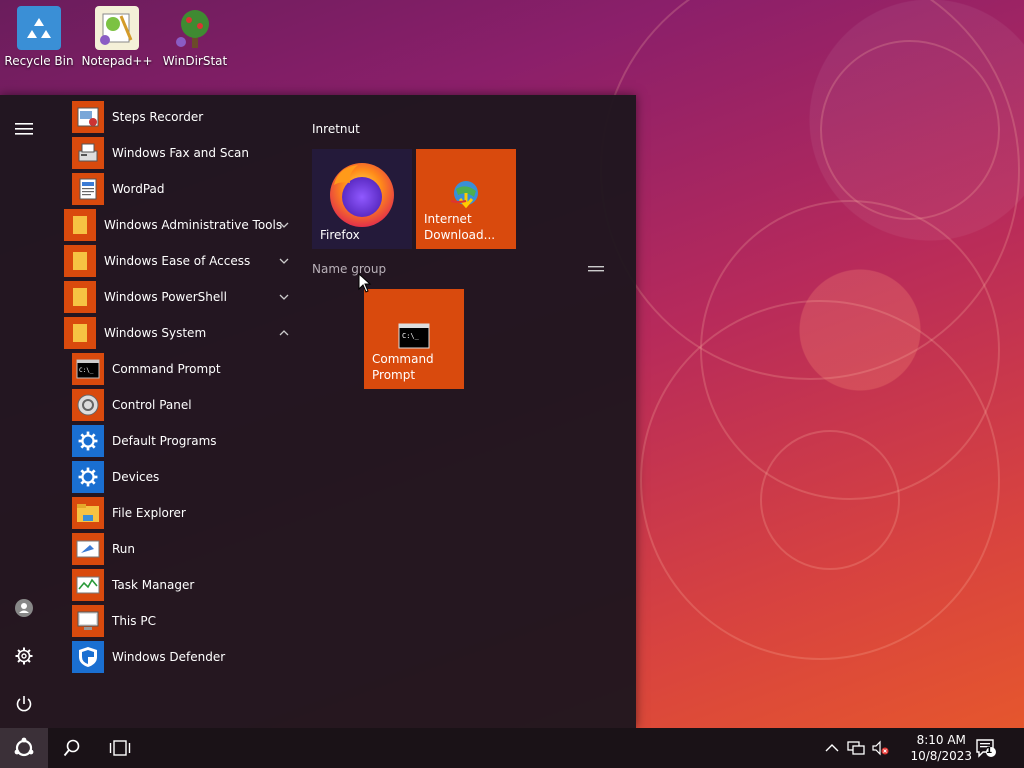  Describe the element at coordinates (152, 405) in the screenshot. I see `app-item-label: Control Panel` at that location.